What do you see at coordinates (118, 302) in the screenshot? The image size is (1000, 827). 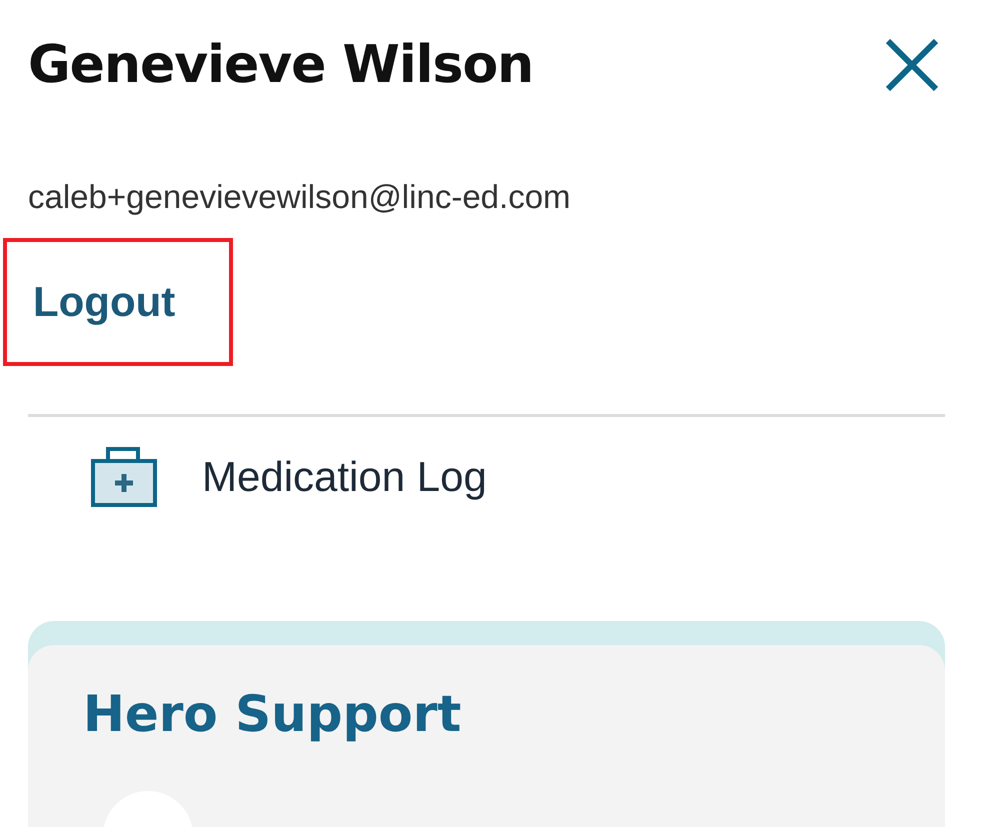 I see `logout-link: Logout` at bounding box center [118, 302].